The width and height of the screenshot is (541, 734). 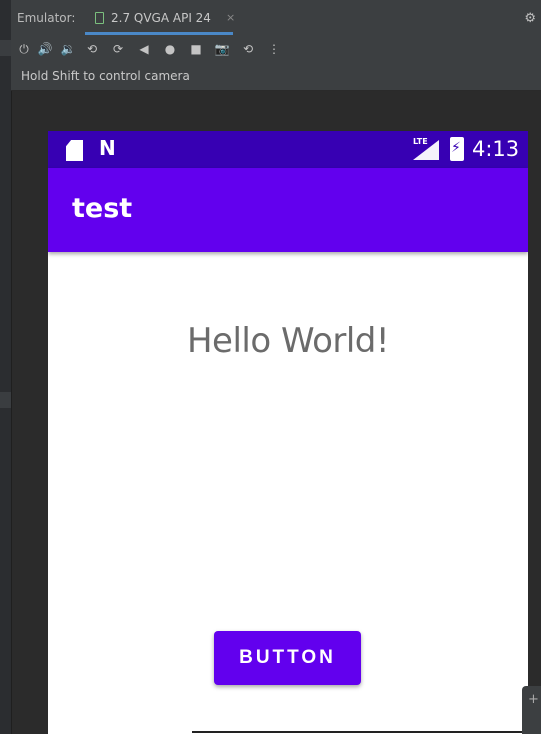 I want to click on hello-text: Hello World!, so click(x=288, y=341).